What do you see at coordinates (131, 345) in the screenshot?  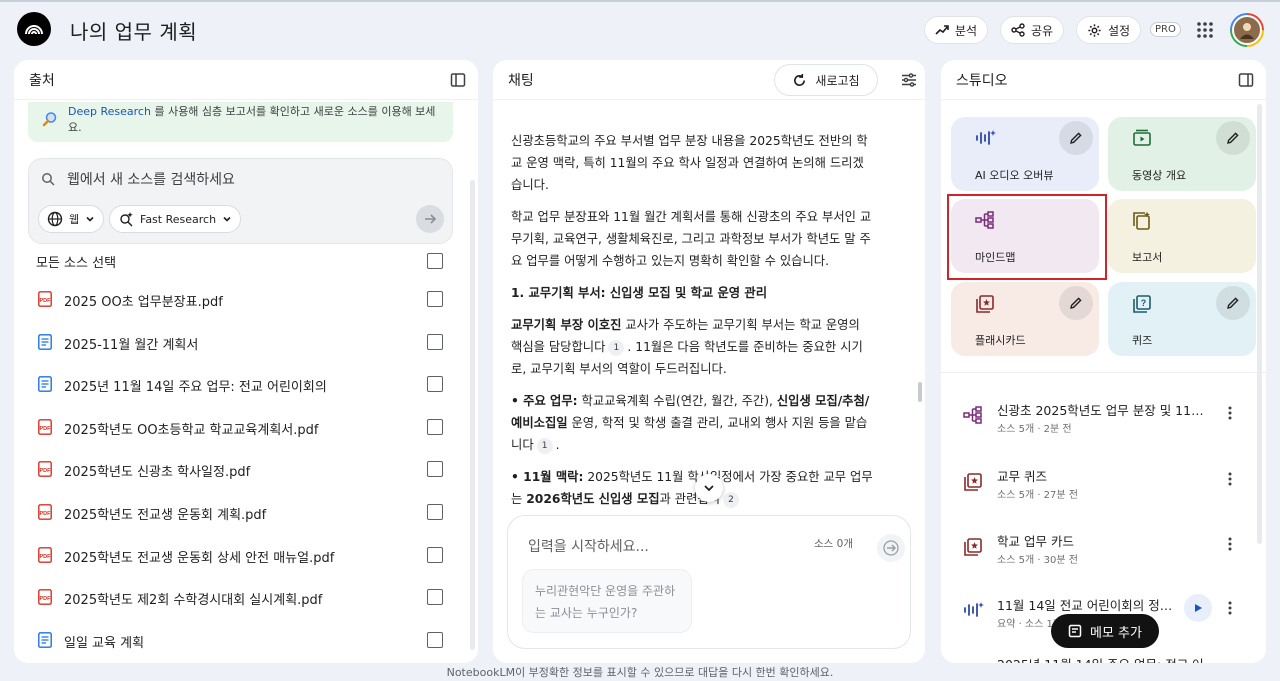 I see `source-name: 2025-11월 월간 계획서` at bounding box center [131, 345].